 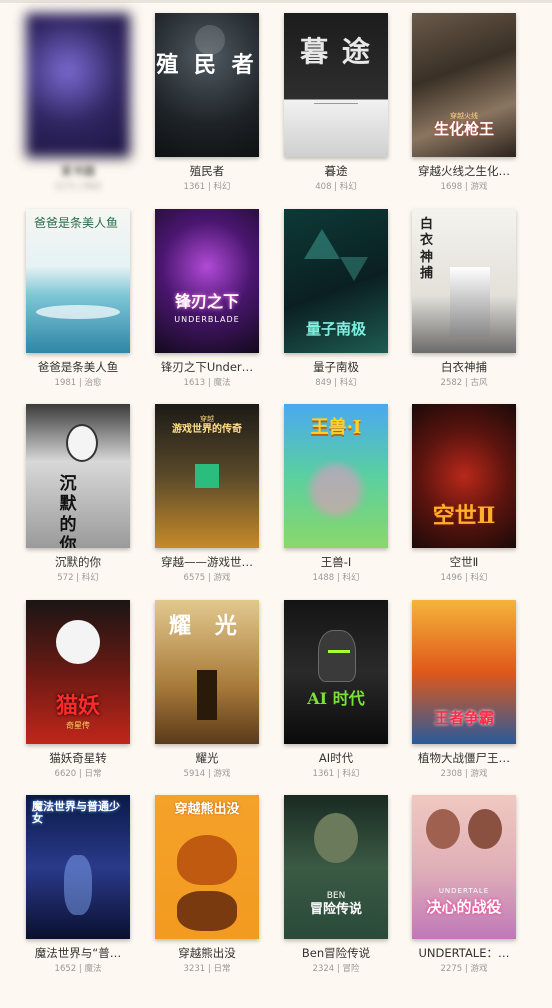 I want to click on cover-title: 决心的战役, so click(x=464, y=907).